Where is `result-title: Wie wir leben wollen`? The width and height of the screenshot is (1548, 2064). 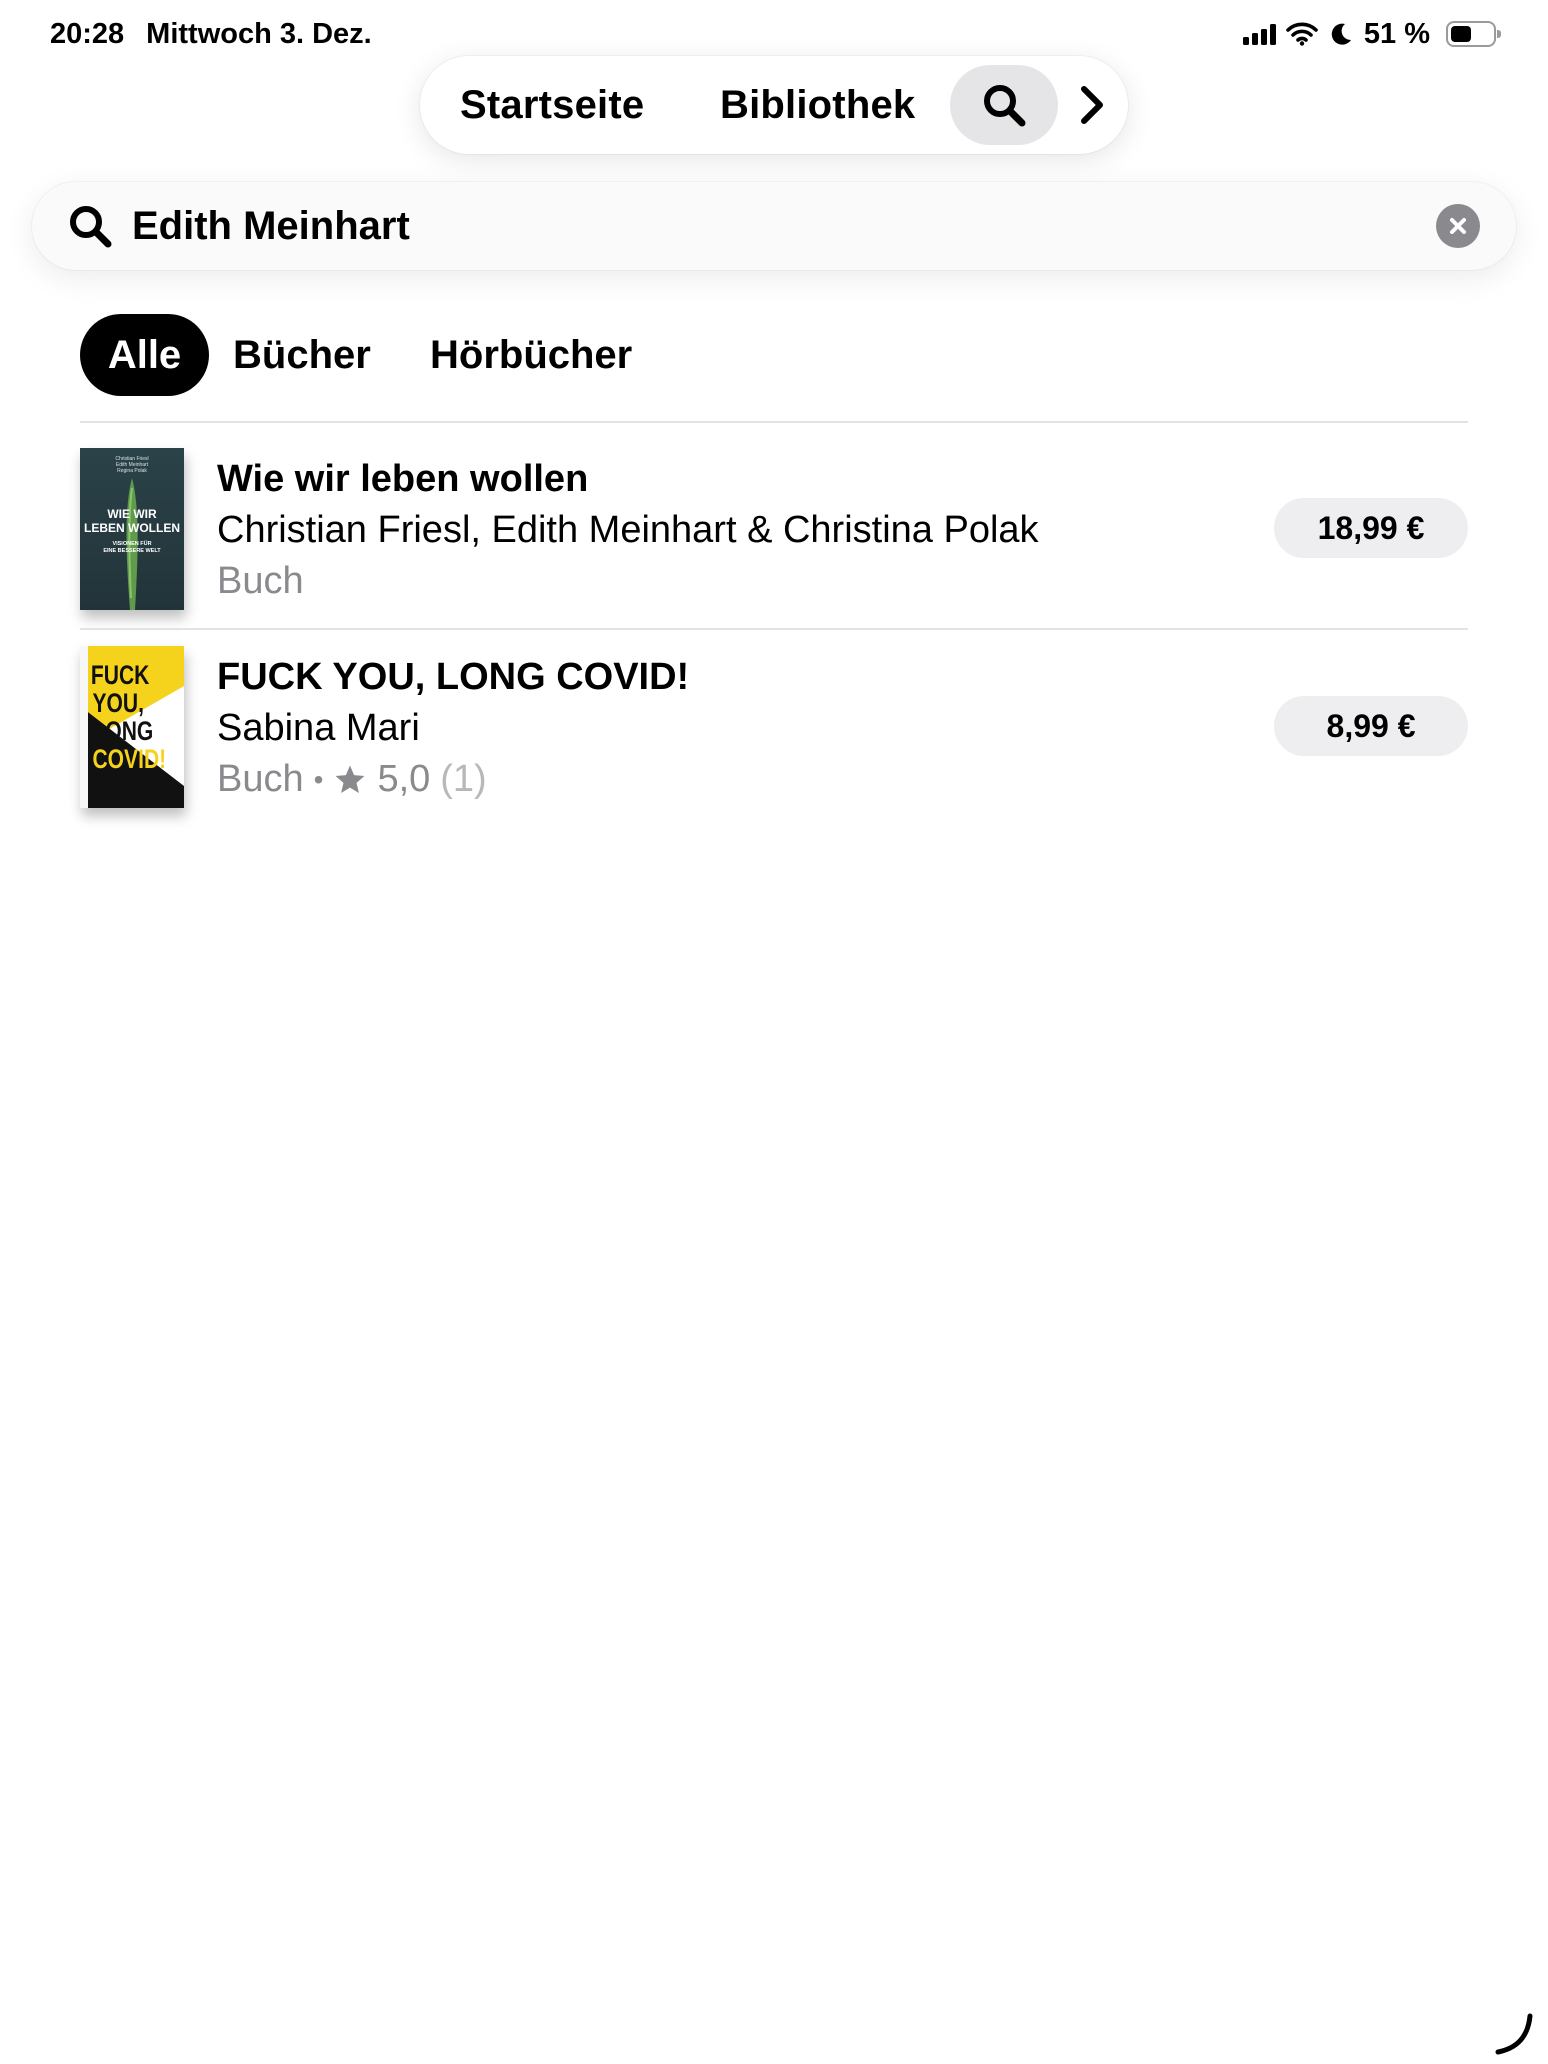
result-title: Wie wir leben wollen is located at coordinates (403, 479).